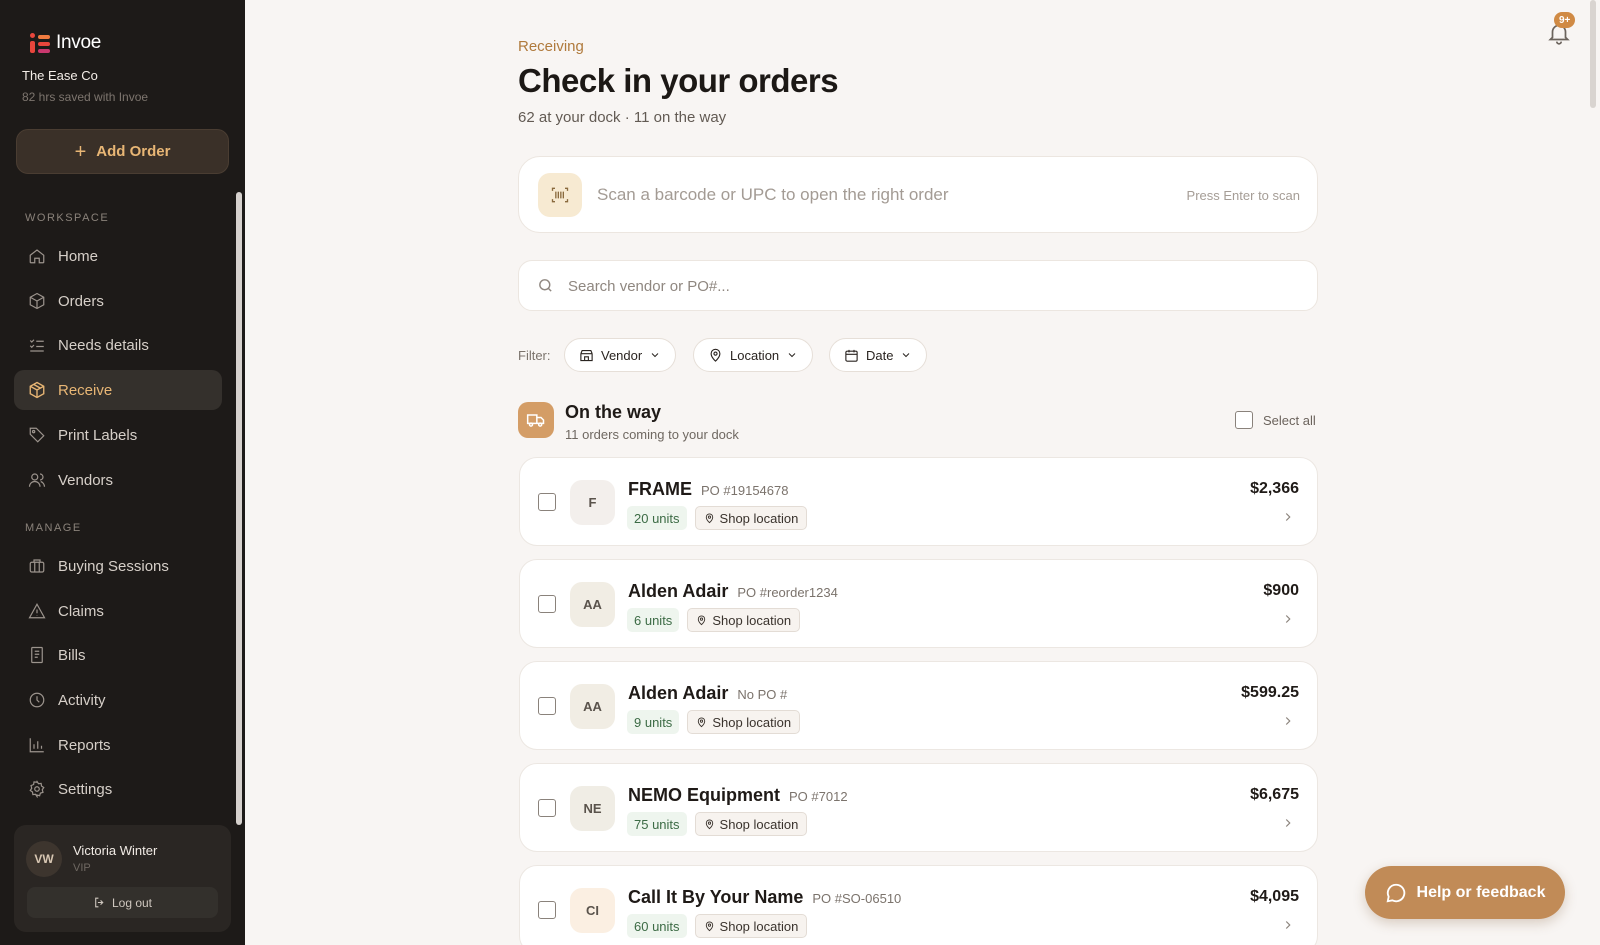 This screenshot has height=945, width=1600. Describe the element at coordinates (586, 355) in the screenshot. I see `store-icon` at that location.